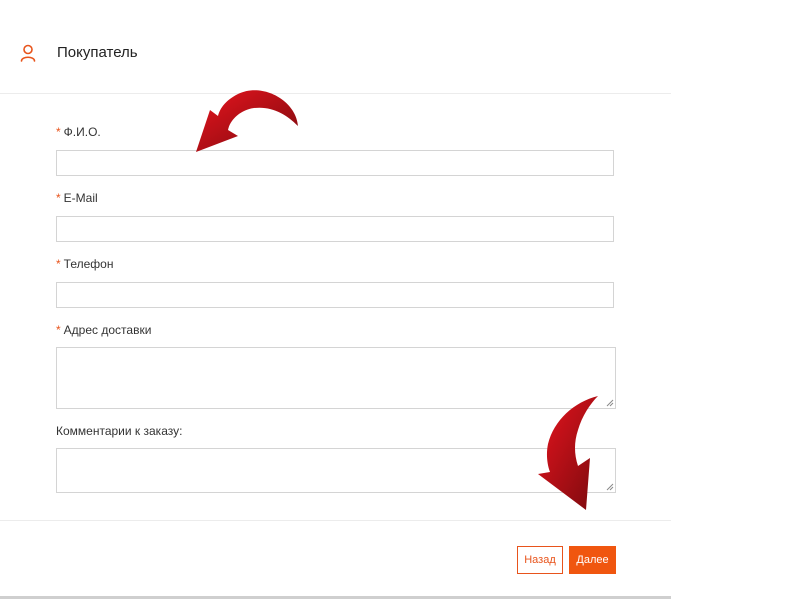  Describe the element at coordinates (335, 520) in the screenshot. I see `footer-divider` at that location.